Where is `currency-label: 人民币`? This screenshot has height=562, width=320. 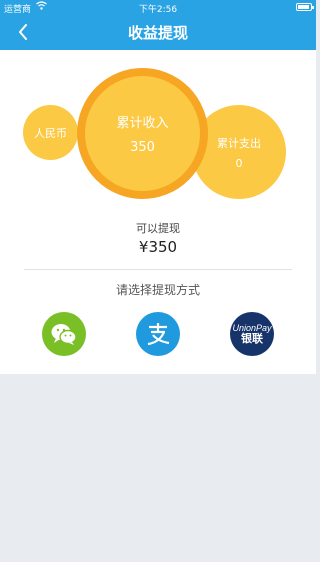
currency-label: 人民币 is located at coordinates (50, 133).